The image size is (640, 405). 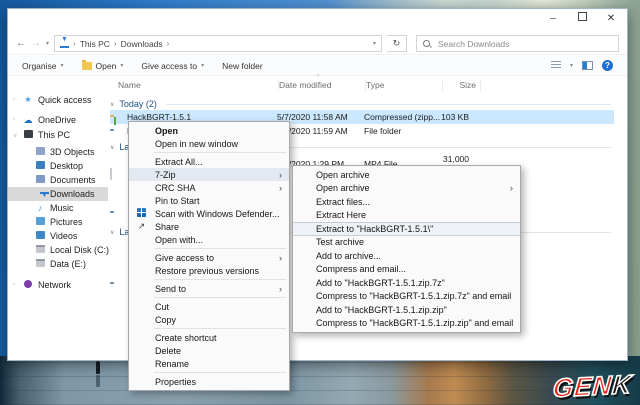 What do you see at coordinates (397, 43) in the screenshot?
I see `refresh-button: ↻` at bounding box center [397, 43].